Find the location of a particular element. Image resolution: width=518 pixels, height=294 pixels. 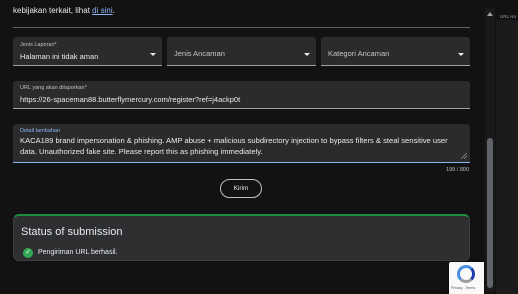

side-panel is located at coordinates (507, 157).